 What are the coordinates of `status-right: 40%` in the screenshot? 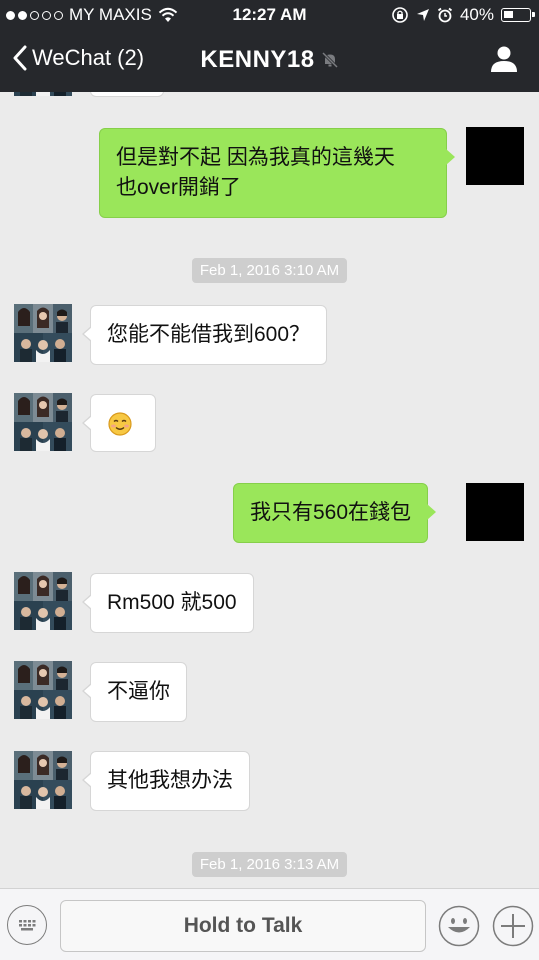 It's located at (463, 15).